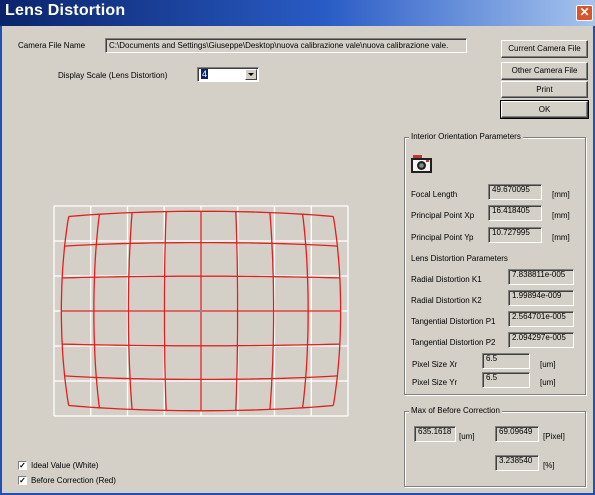  What do you see at coordinates (435, 382) in the screenshot?
I see `pixel-yr-label: Pixel Size Yr` at bounding box center [435, 382].